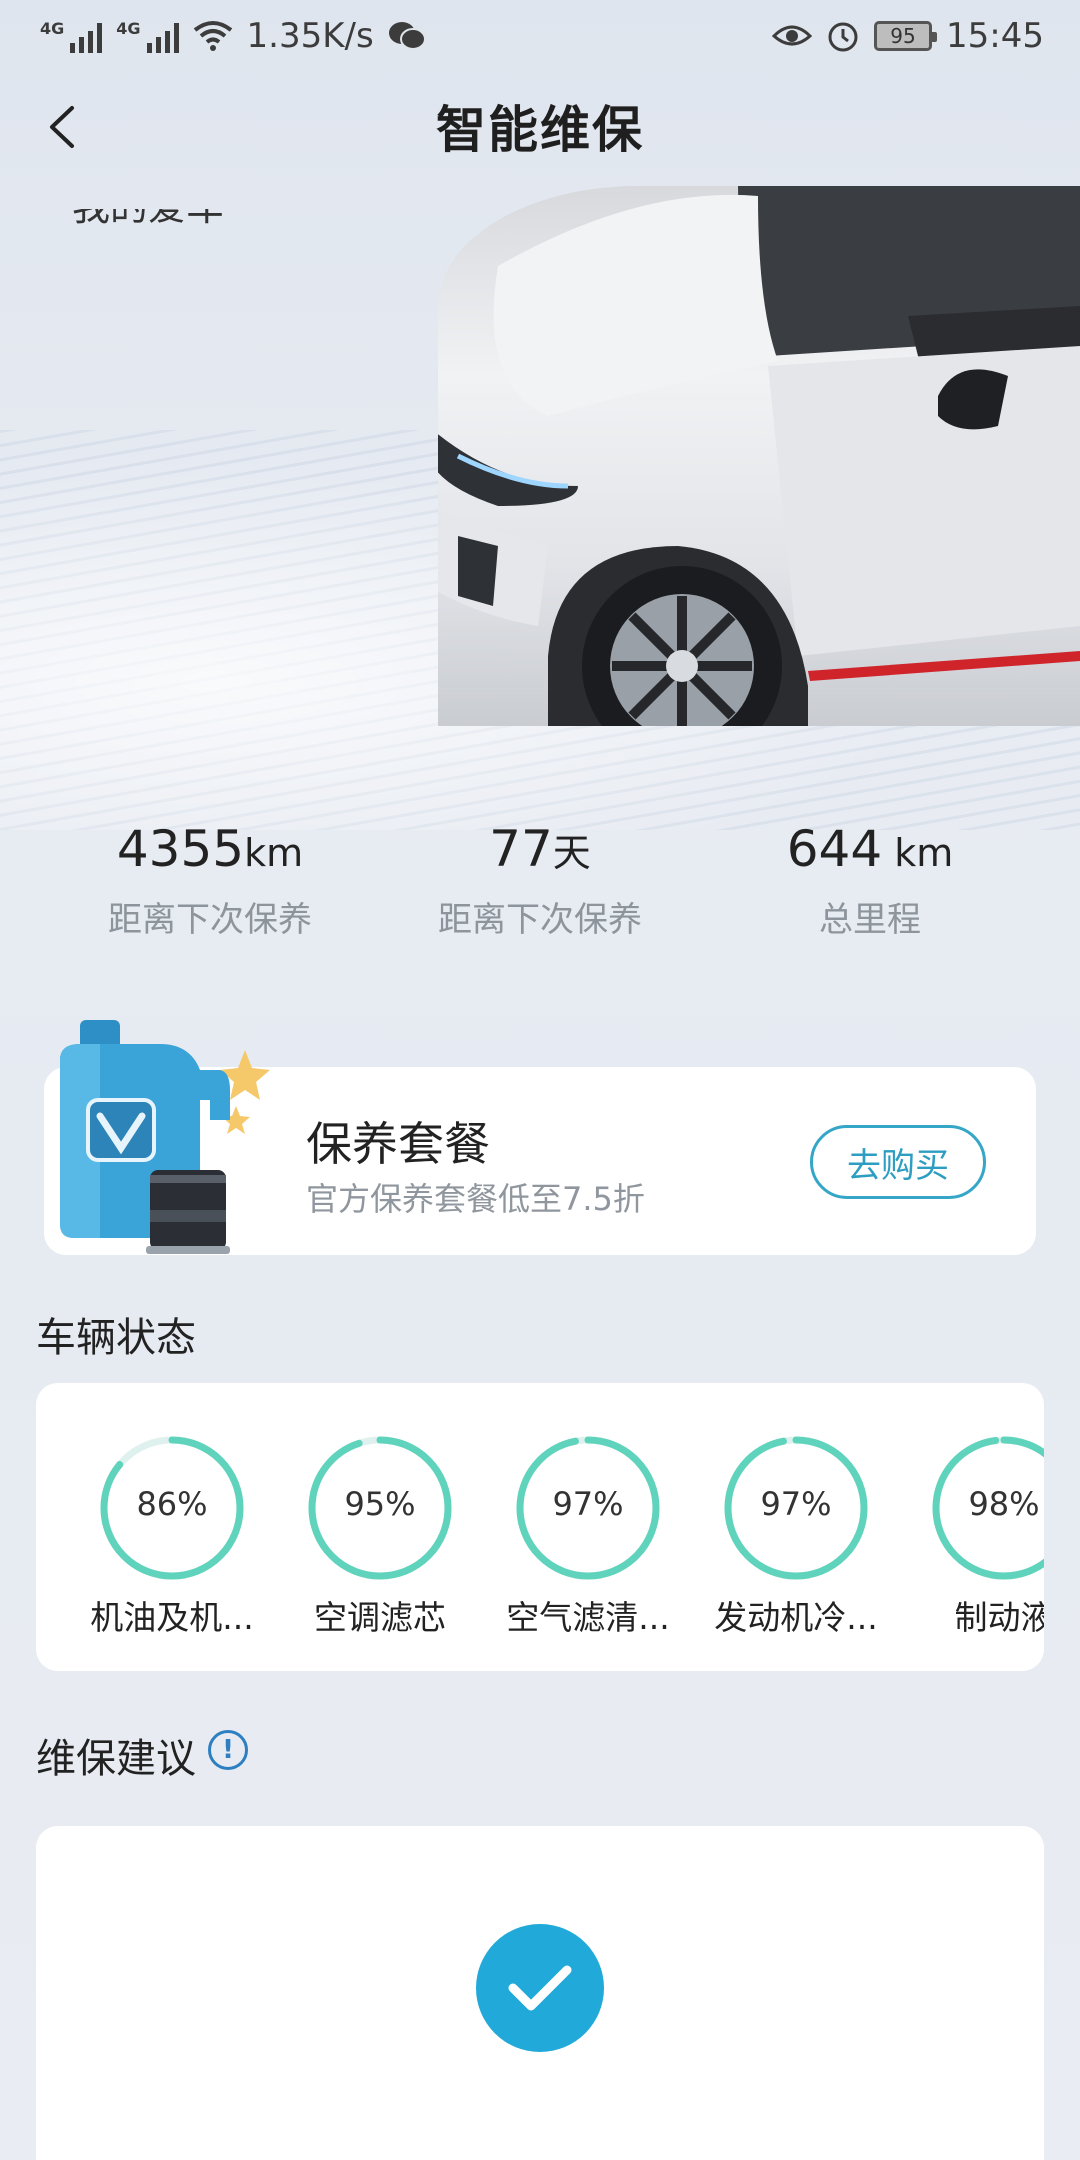 Image resolution: width=1080 pixels, height=2160 pixels. I want to click on title-bar: 智能维保, so click(540, 126).